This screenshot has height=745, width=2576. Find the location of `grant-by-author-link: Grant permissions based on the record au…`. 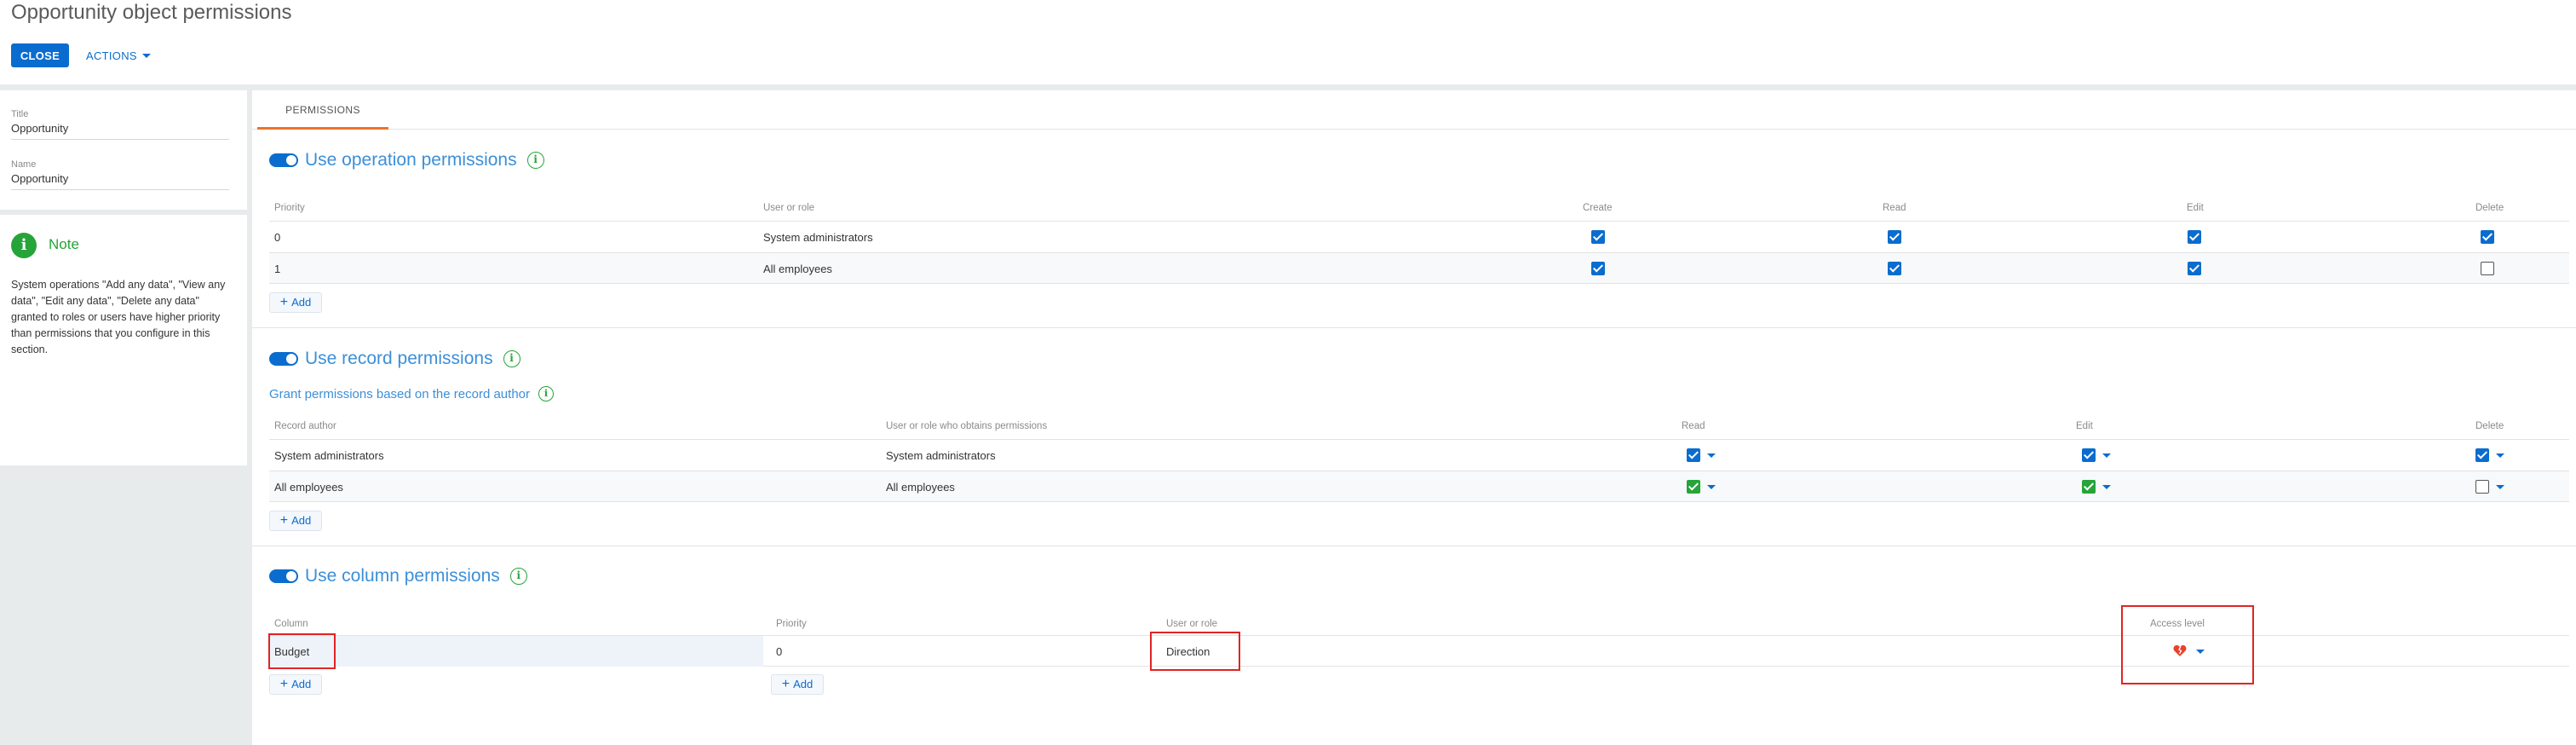

grant-by-author-link: Grant permissions based on the record au… is located at coordinates (411, 393).